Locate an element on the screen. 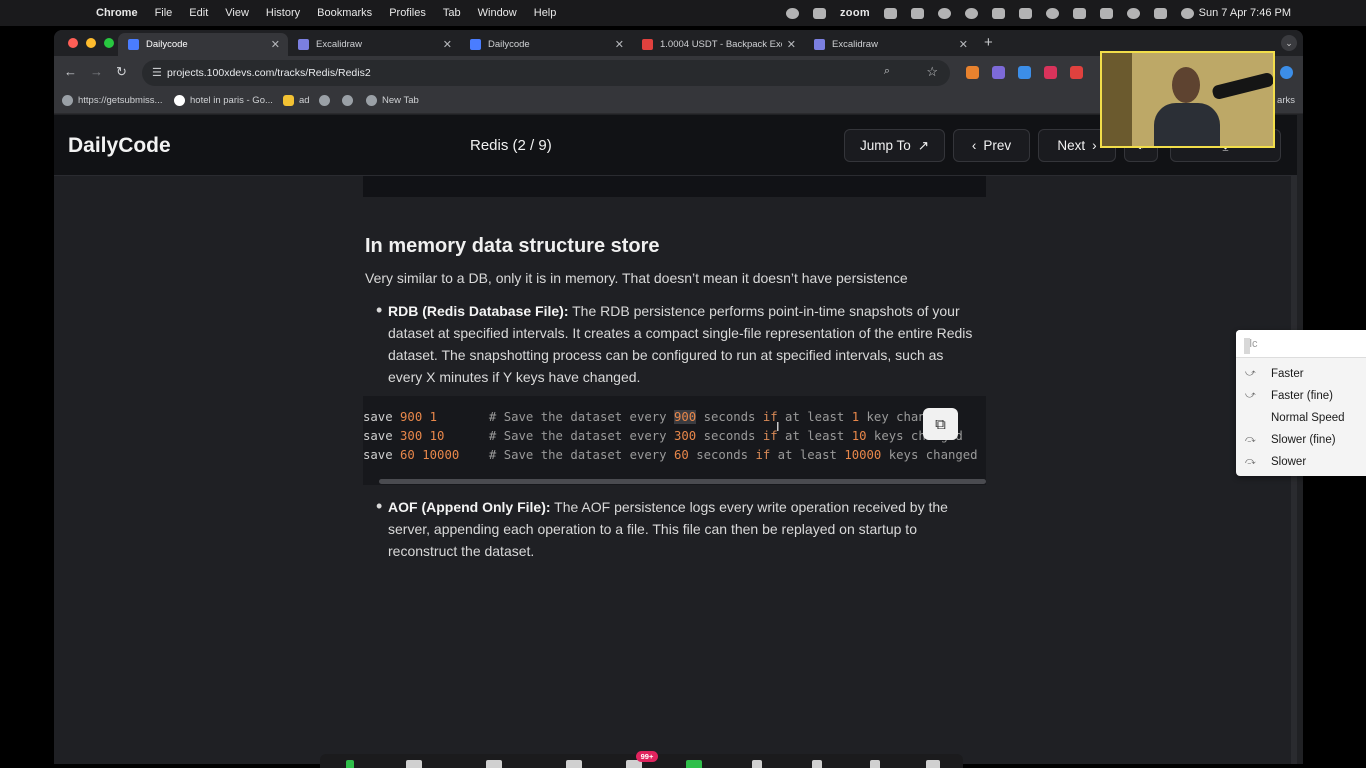 The image size is (1366, 768). menu-profiles: Profiles is located at coordinates (407, 13).